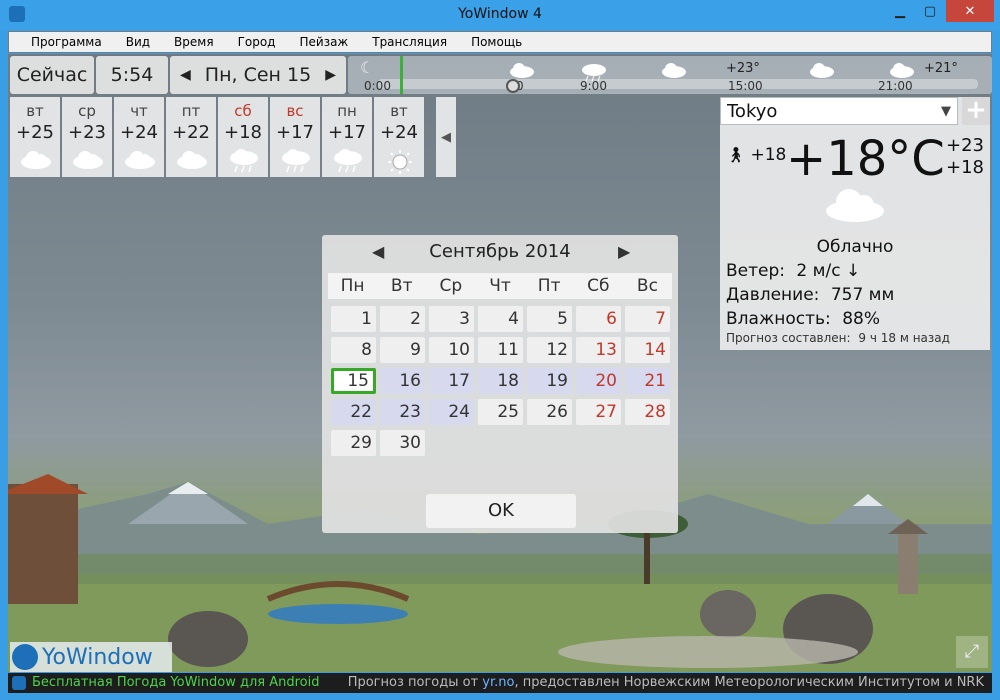 The image size is (1000, 700). Describe the element at coordinates (139, 111) in the screenshot. I see `day-name: чт` at that location.